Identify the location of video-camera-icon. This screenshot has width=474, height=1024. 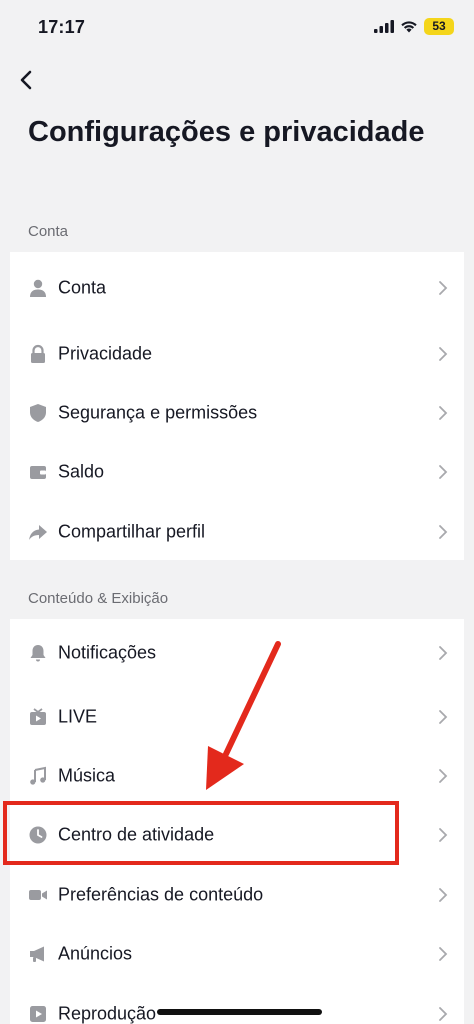
(38, 894).